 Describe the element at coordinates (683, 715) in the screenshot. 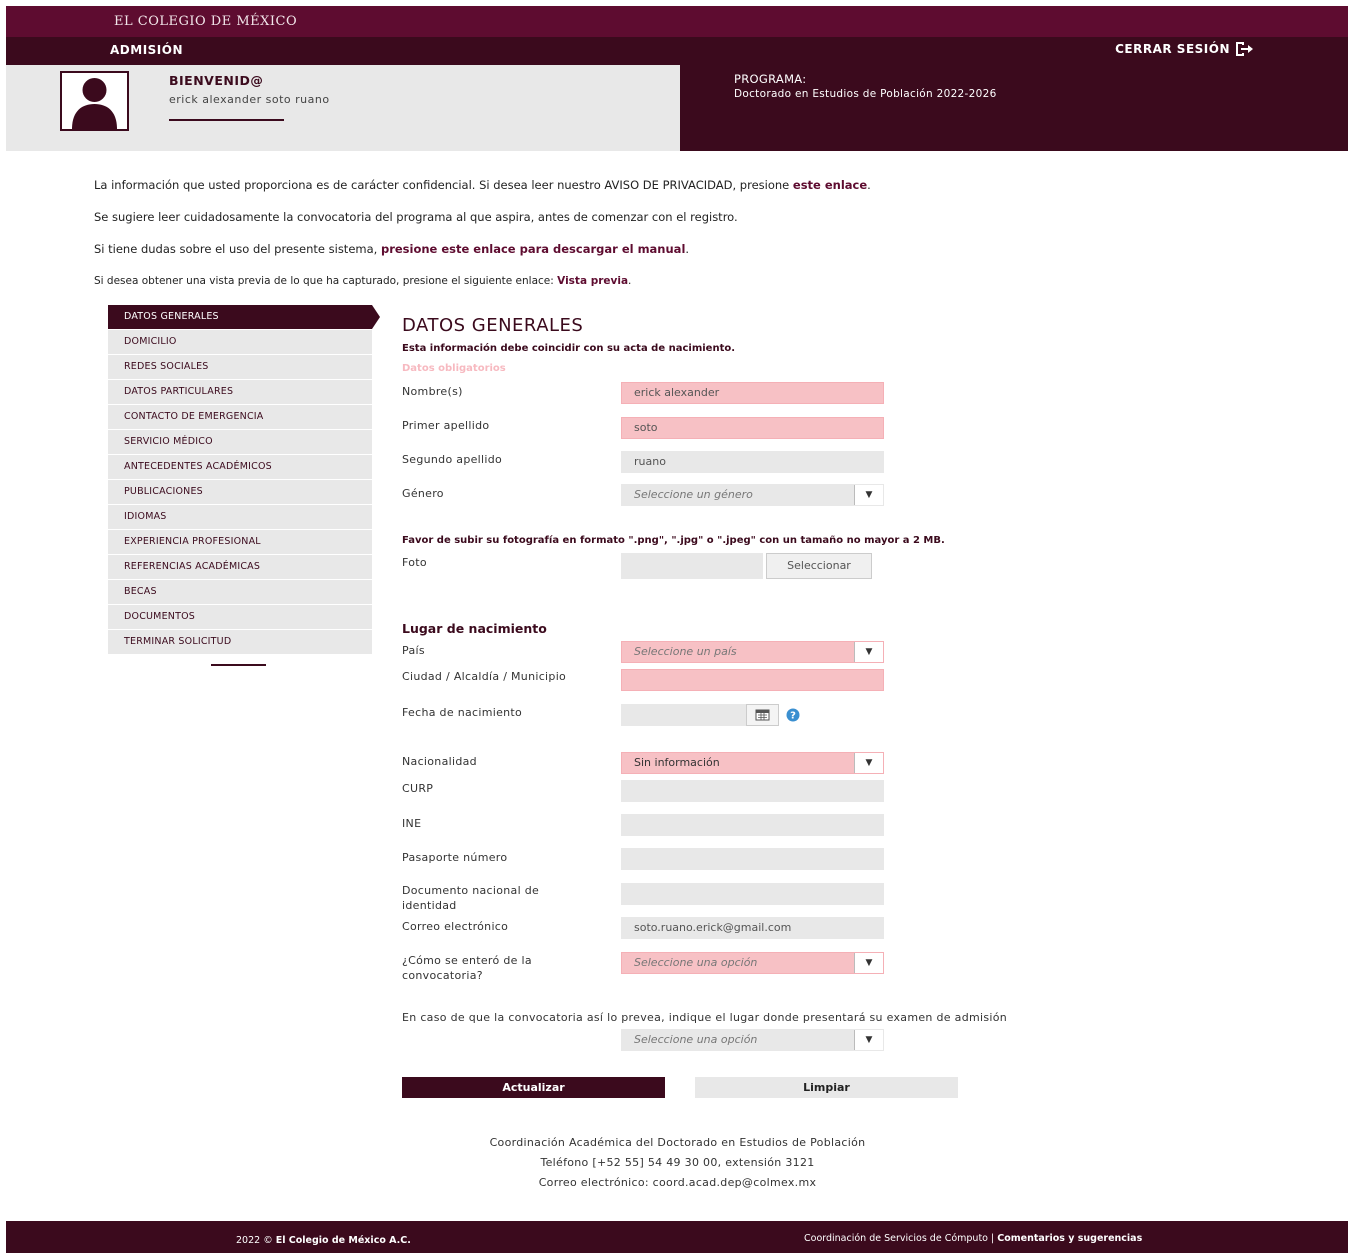

I see `fecha-field` at that location.